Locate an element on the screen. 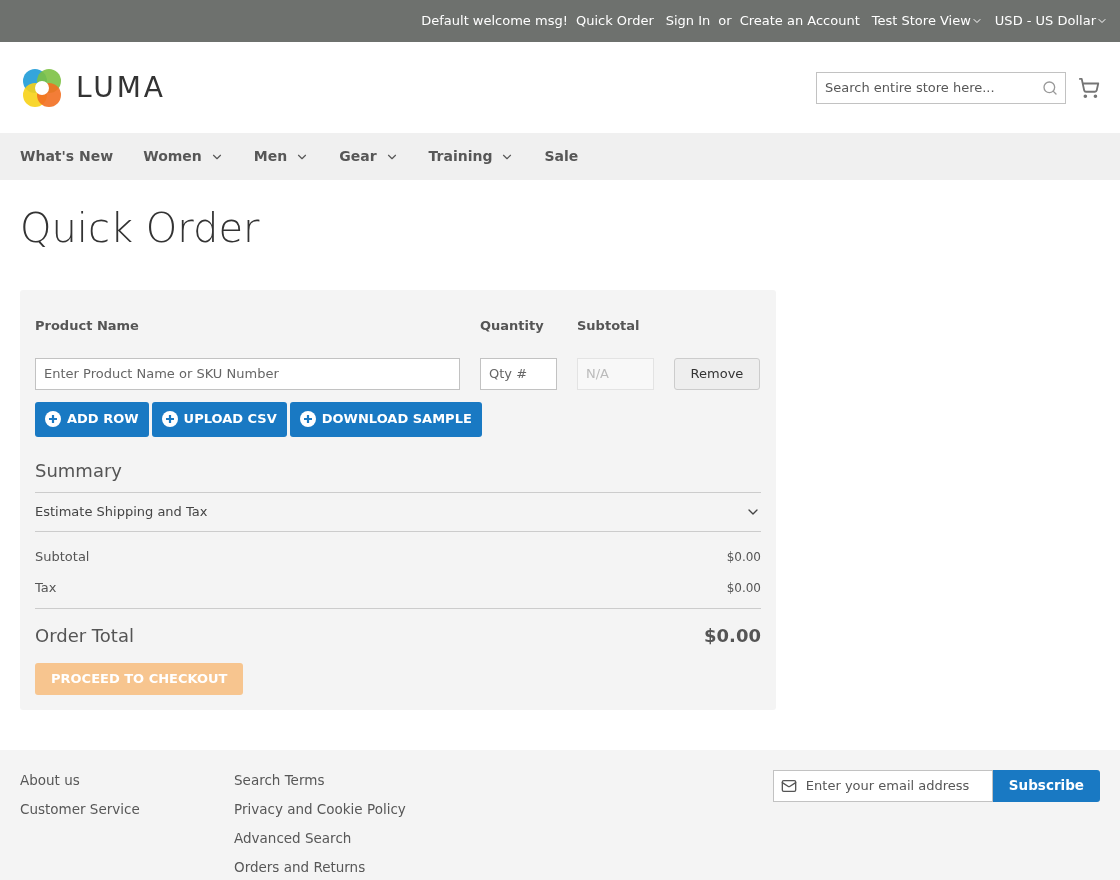 The image size is (1120, 880). footer-link: Orders and Returns is located at coordinates (503, 867).